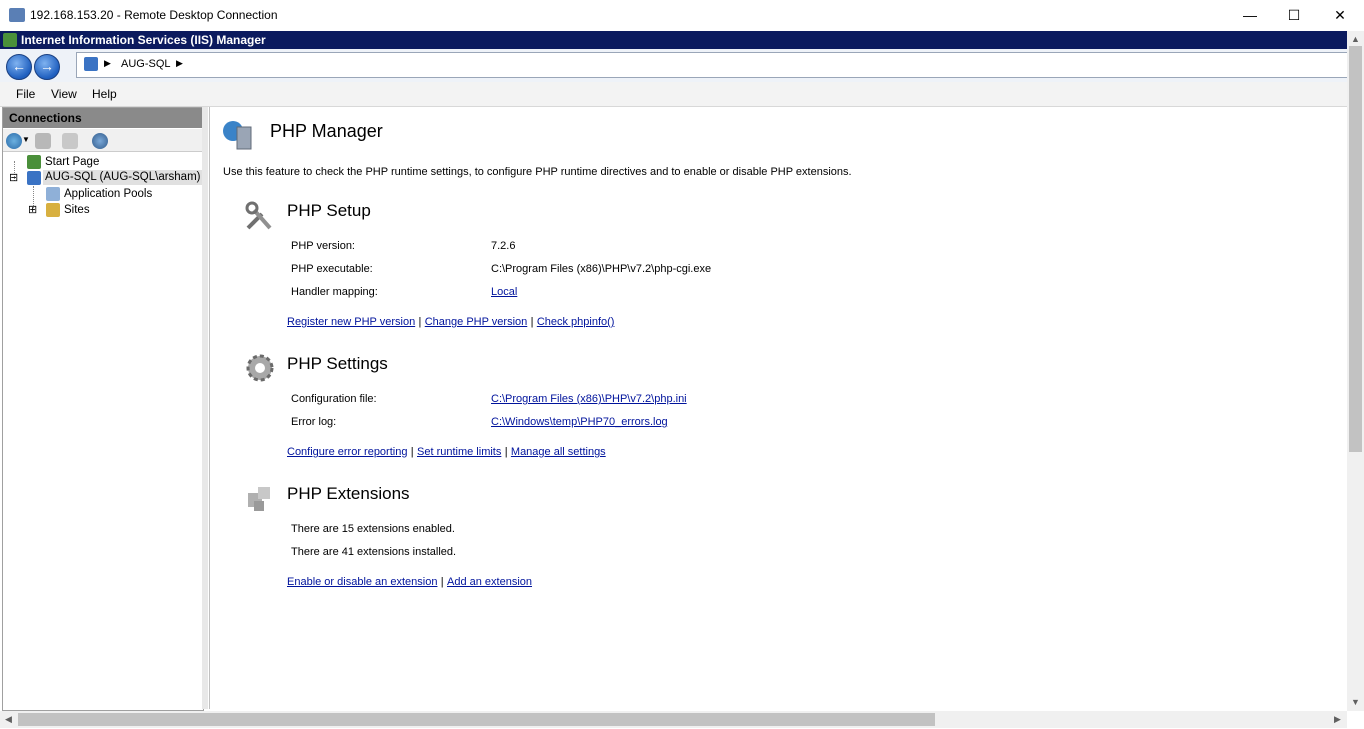  Describe the element at coordinates (64, 94) in the screenshot. I see `menu-view: View` at that location.